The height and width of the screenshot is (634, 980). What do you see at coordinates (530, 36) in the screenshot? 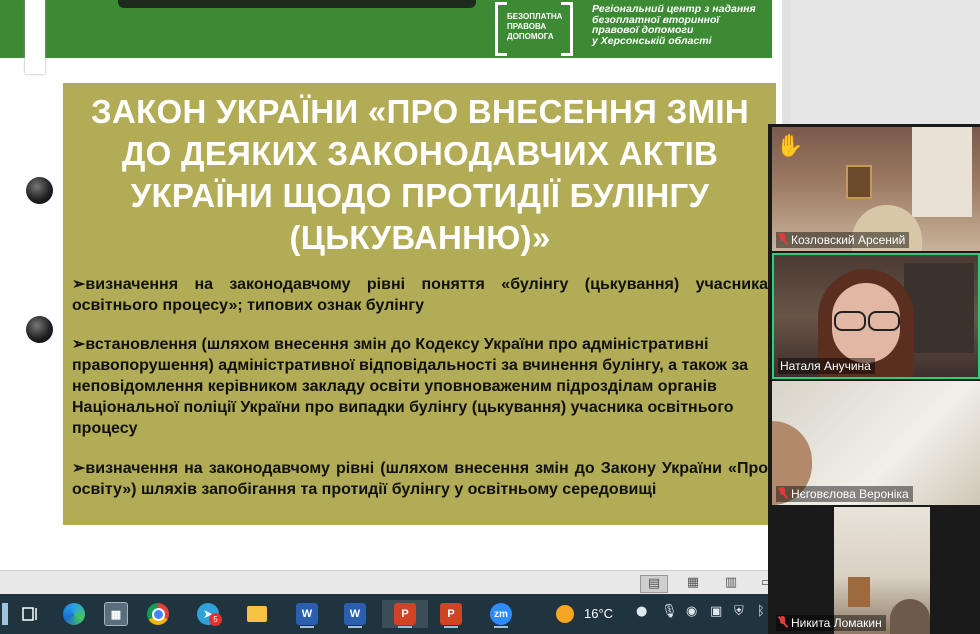
I see `logo-line: ДОПОМОГА` at bounding box center [530, 36].